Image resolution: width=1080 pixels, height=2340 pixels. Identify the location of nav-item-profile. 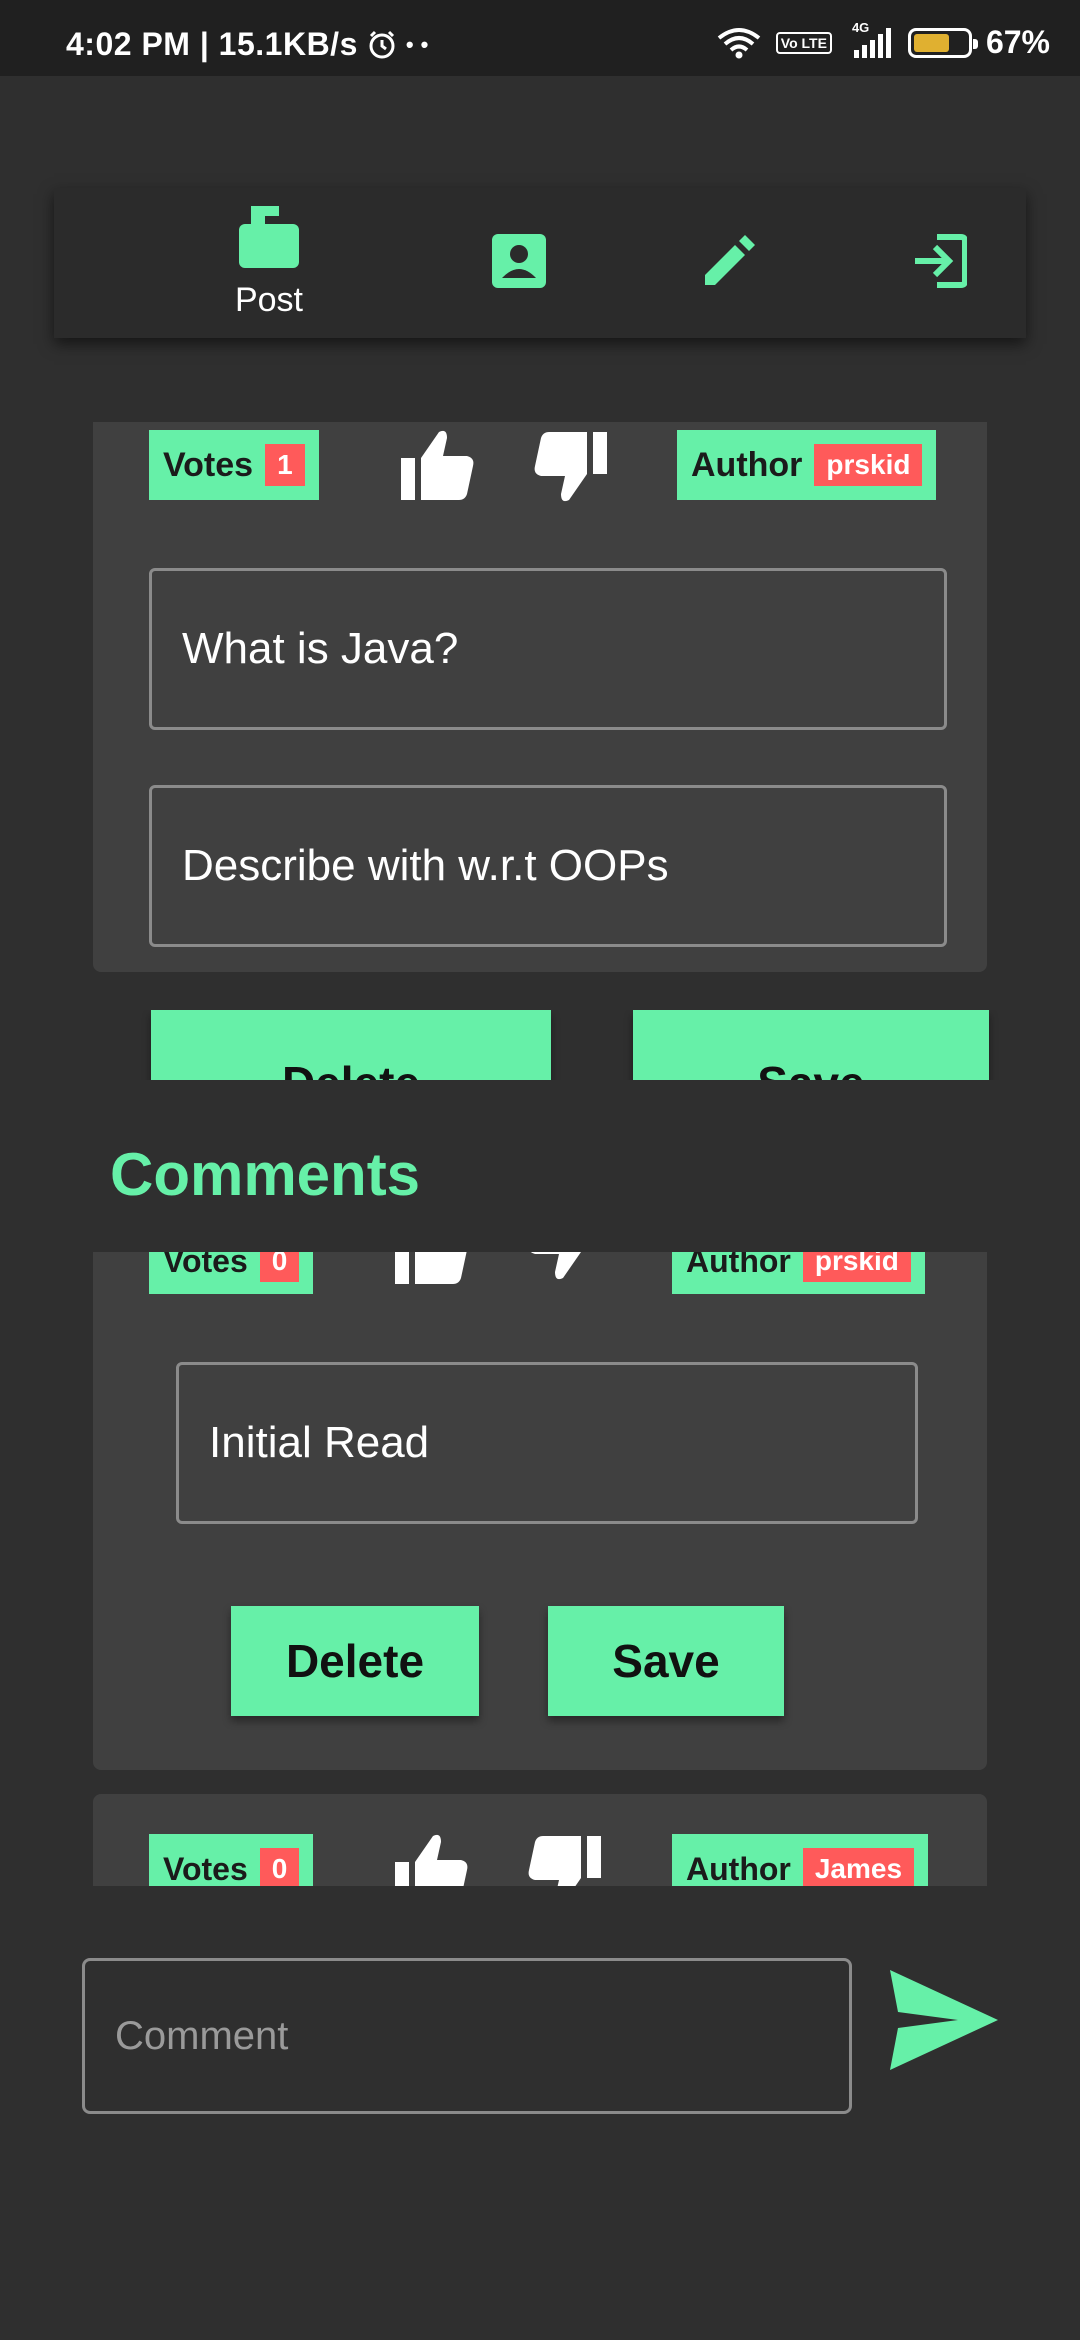
(519, 263).